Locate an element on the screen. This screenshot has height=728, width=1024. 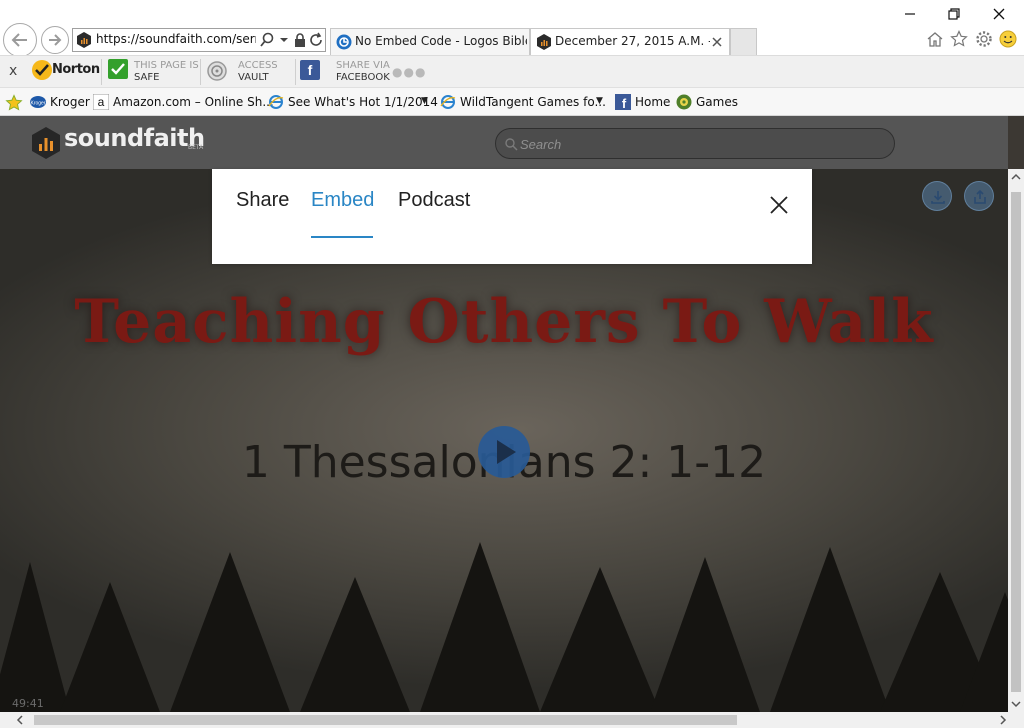
download-icon is located at coordinates (938, 197).